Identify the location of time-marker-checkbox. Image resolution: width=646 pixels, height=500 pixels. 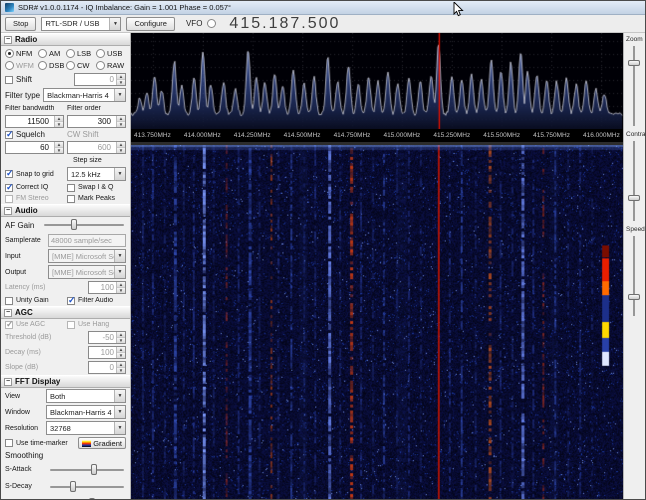
(9, 443).